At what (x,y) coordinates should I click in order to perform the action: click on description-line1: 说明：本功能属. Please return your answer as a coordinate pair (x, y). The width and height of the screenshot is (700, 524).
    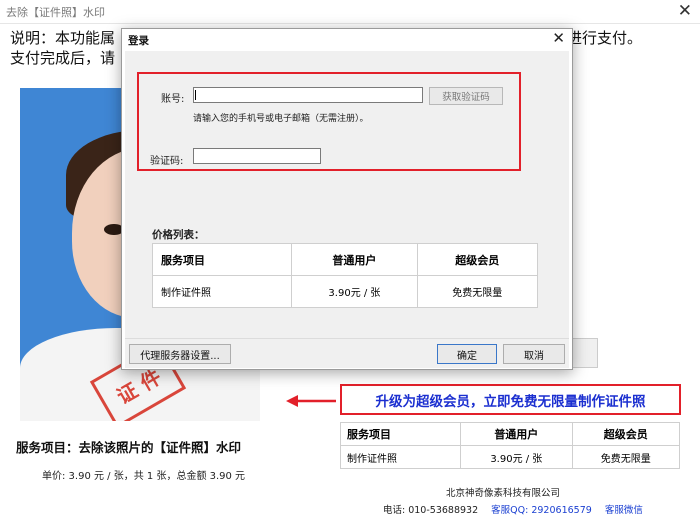
    Looking at the image, I should click on (63, 38).